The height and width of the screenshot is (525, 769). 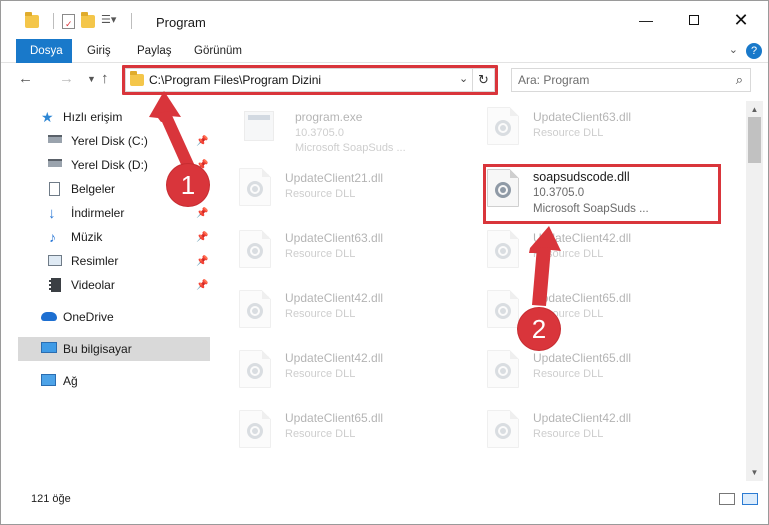 What do you see at coordinates (541, 276) in the screenshot?
I see `arrow-2-shaft` at bounding box center [541, 276].